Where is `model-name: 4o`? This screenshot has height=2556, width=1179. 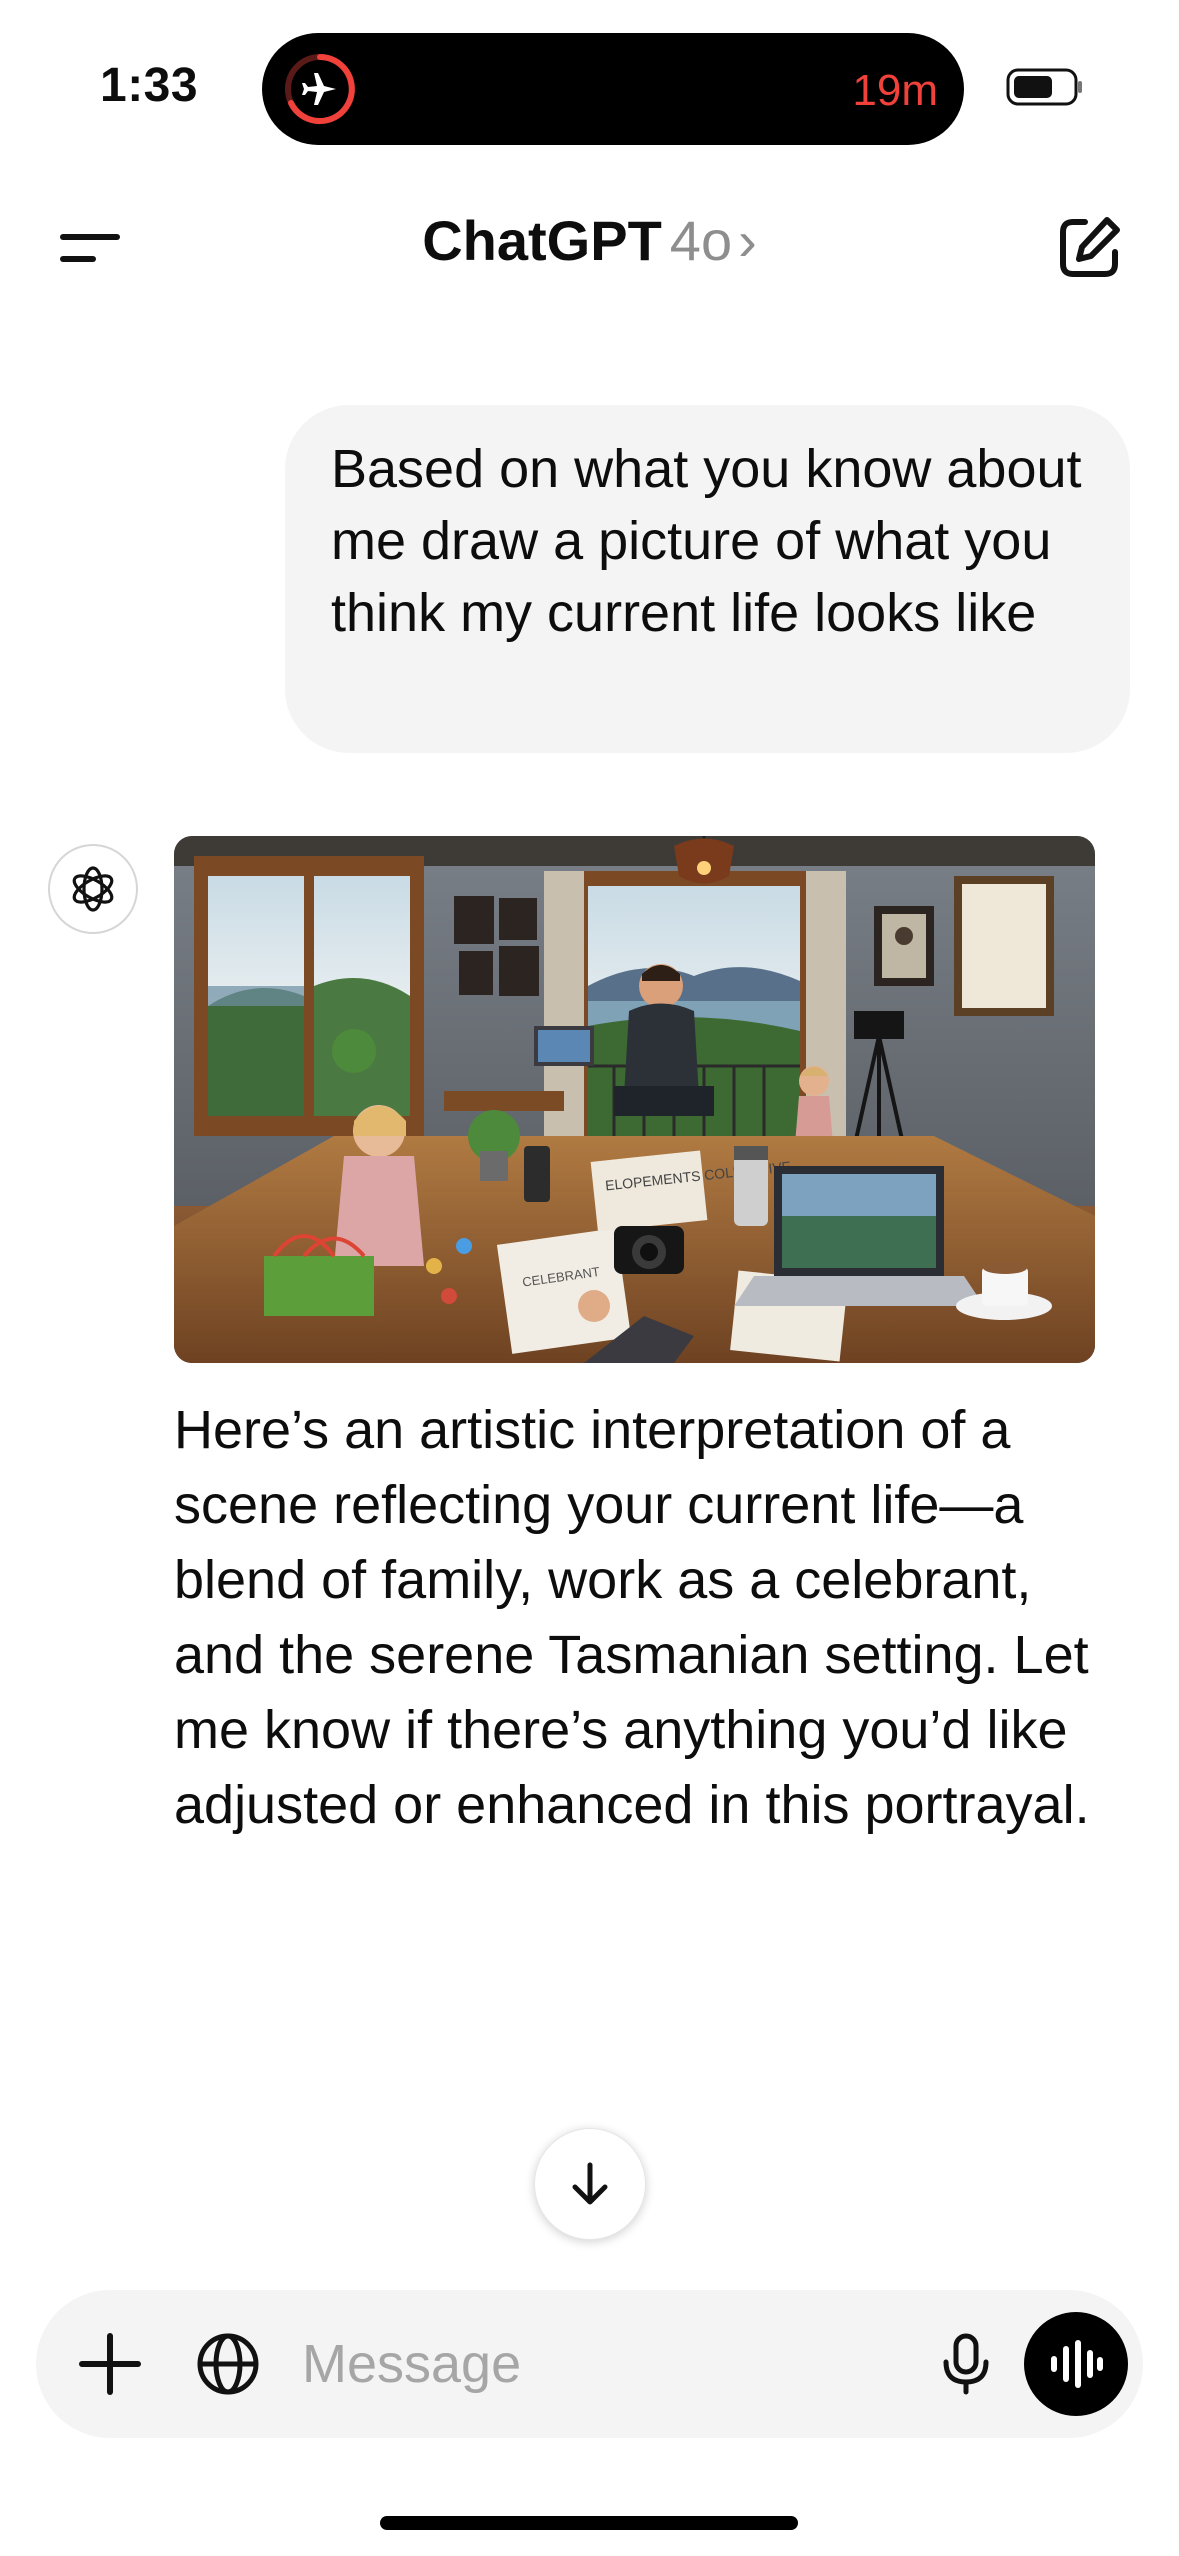 model-name: 4o is located at coordinates (701, 240).